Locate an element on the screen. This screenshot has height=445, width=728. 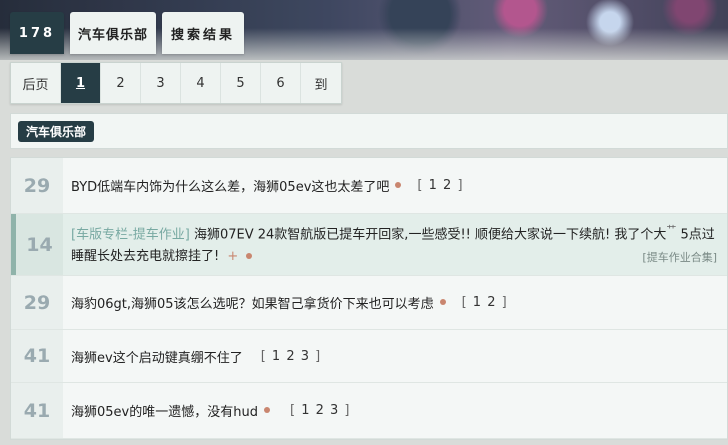
page-5-button: 5 is located at coordinates (241, 83).